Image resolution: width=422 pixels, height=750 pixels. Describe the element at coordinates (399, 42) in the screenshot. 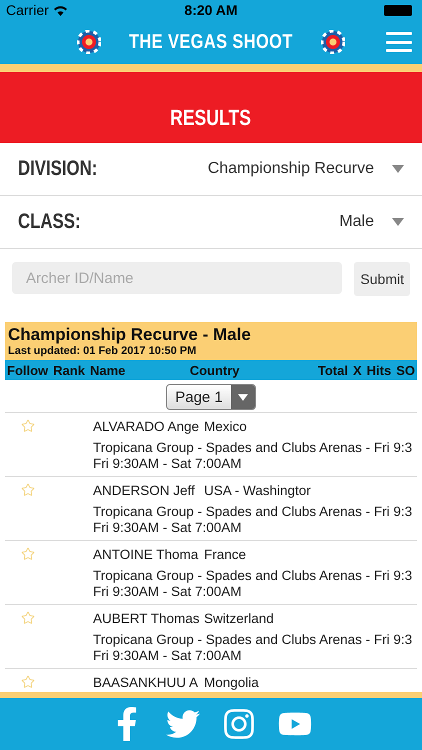

I see `menu-button` at that location.